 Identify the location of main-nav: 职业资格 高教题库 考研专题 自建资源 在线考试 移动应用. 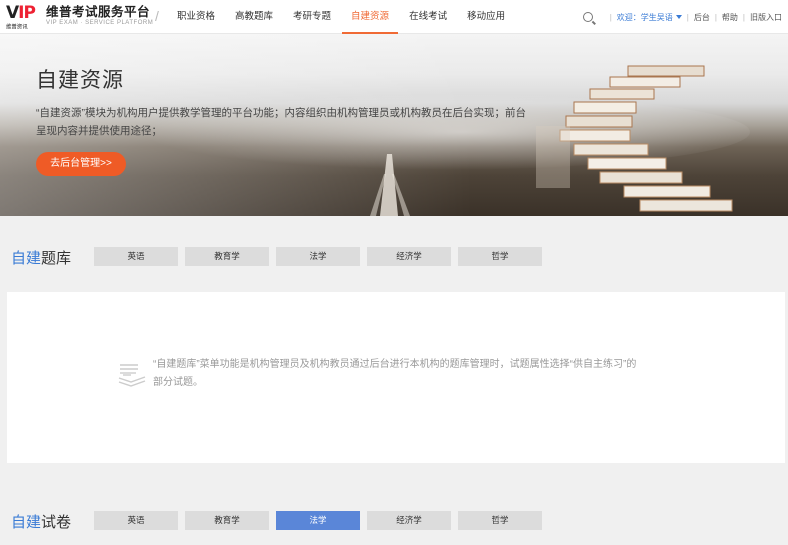
(342, 17).